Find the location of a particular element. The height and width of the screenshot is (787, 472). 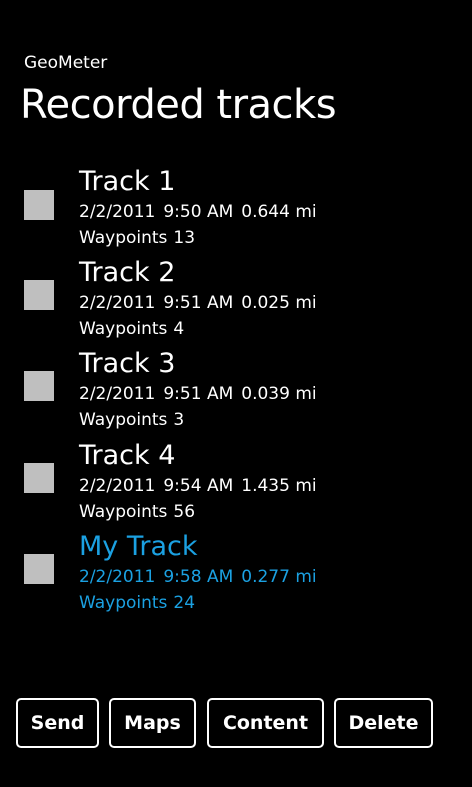

waypoints-count: 24 is located at coordinates (184, 603).